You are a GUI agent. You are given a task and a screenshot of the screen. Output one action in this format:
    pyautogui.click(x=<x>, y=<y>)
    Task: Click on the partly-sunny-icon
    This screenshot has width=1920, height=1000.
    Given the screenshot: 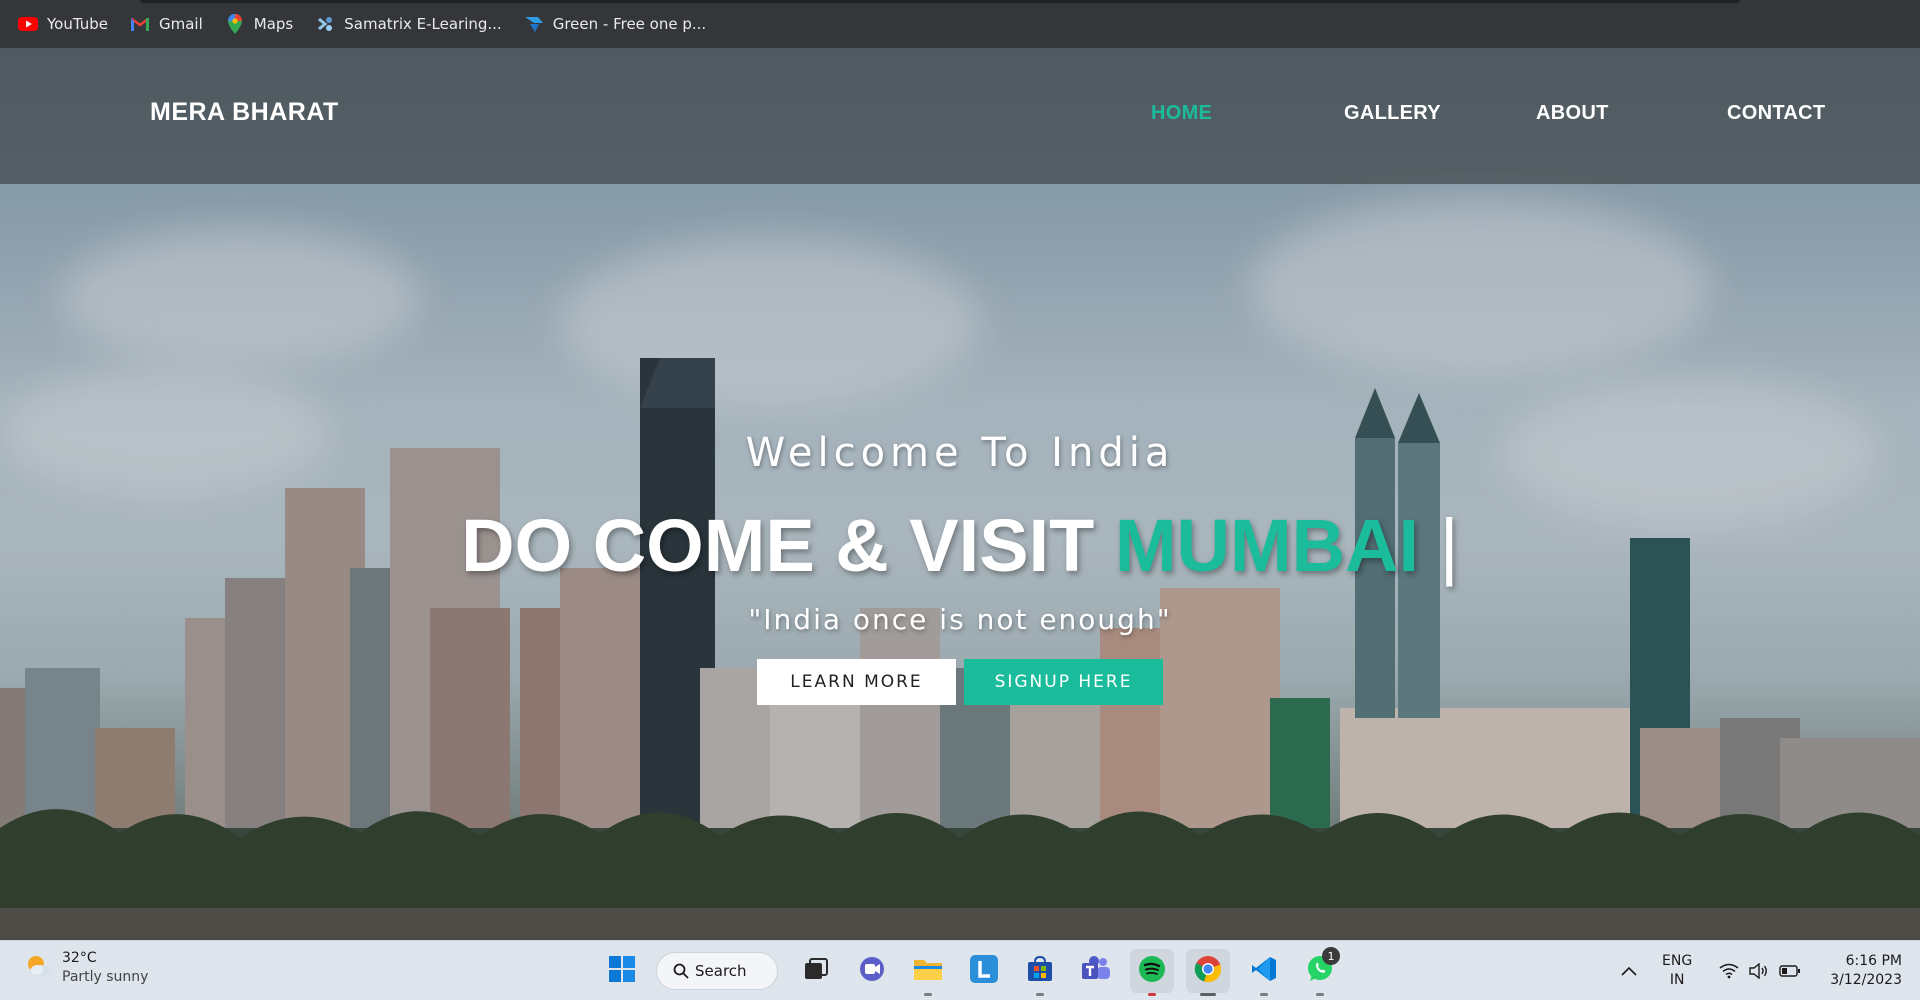 What is the action you would take?
    pyautogui.click(x=39, y=968)
    